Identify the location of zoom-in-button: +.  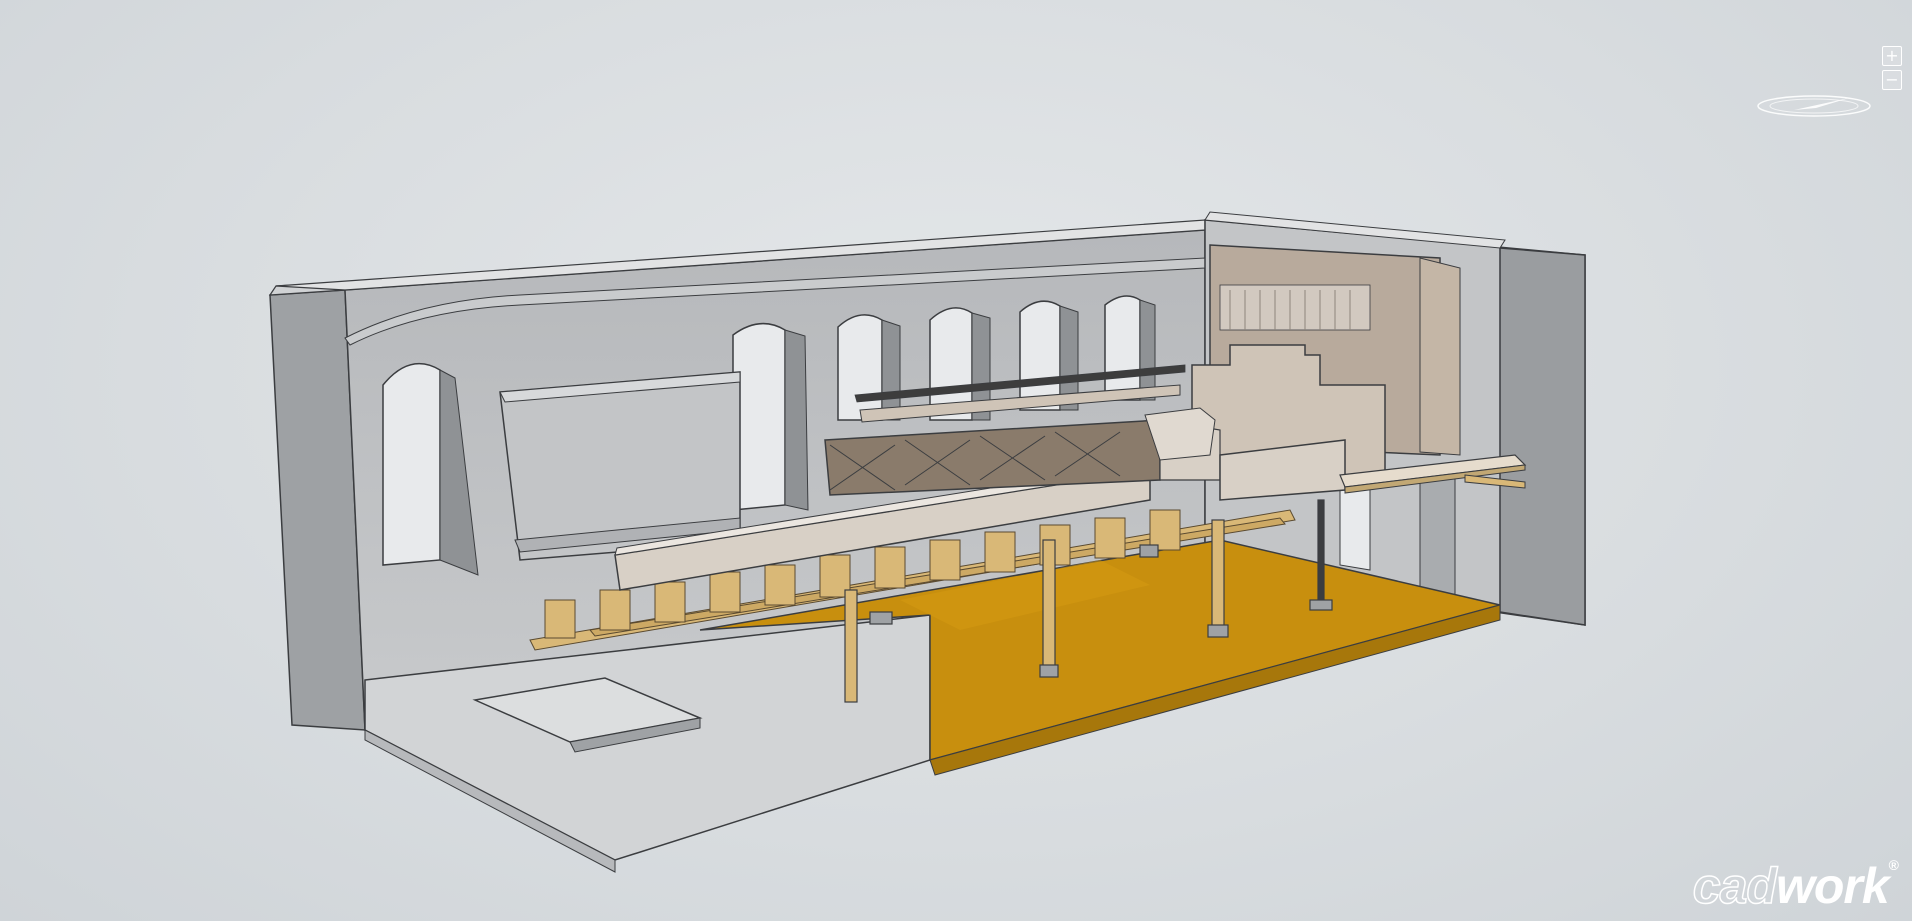
(1892, 56).